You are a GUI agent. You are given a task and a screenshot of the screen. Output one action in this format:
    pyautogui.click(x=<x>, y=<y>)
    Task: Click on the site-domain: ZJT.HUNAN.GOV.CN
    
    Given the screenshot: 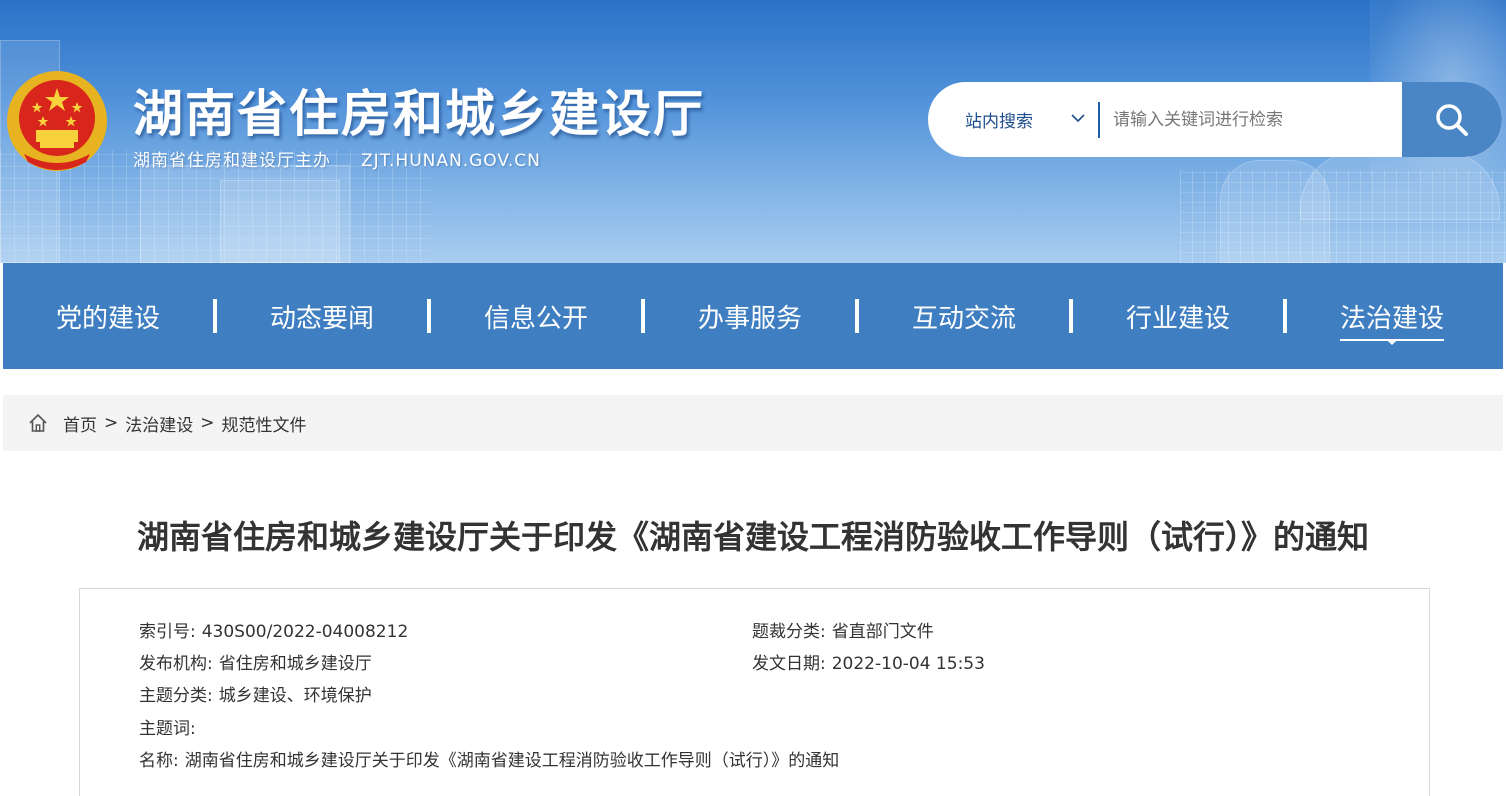 What is the action you would take?
    pyautogui.click(x=451, y=161)
    